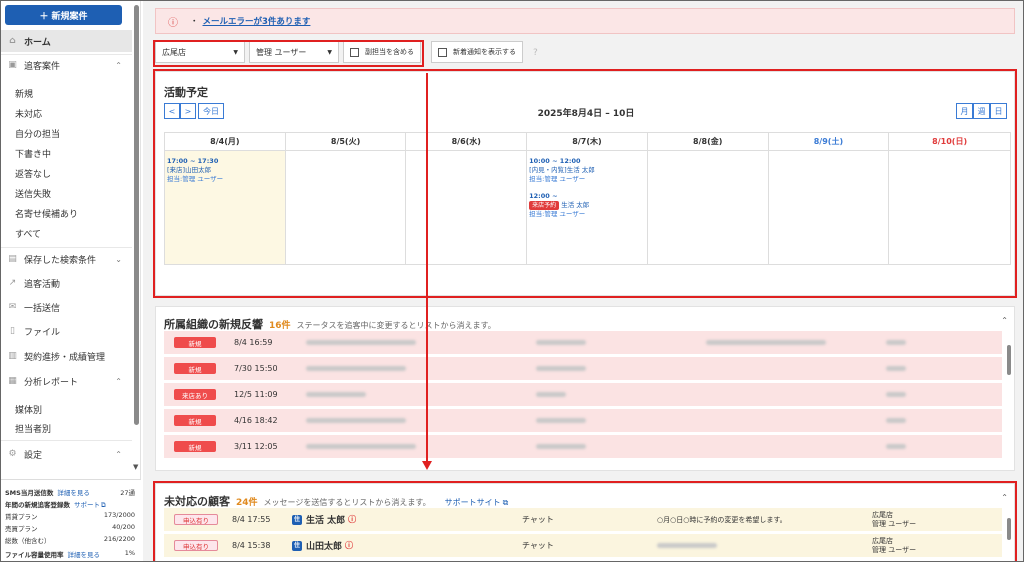 This screenshot has width=1024, height=562. What do you see at coordinates (66, 454) in the screenshot?
I see `sidebar-item-settings: ⚙ 設定 ⌃` at bounding box center [66, 454].